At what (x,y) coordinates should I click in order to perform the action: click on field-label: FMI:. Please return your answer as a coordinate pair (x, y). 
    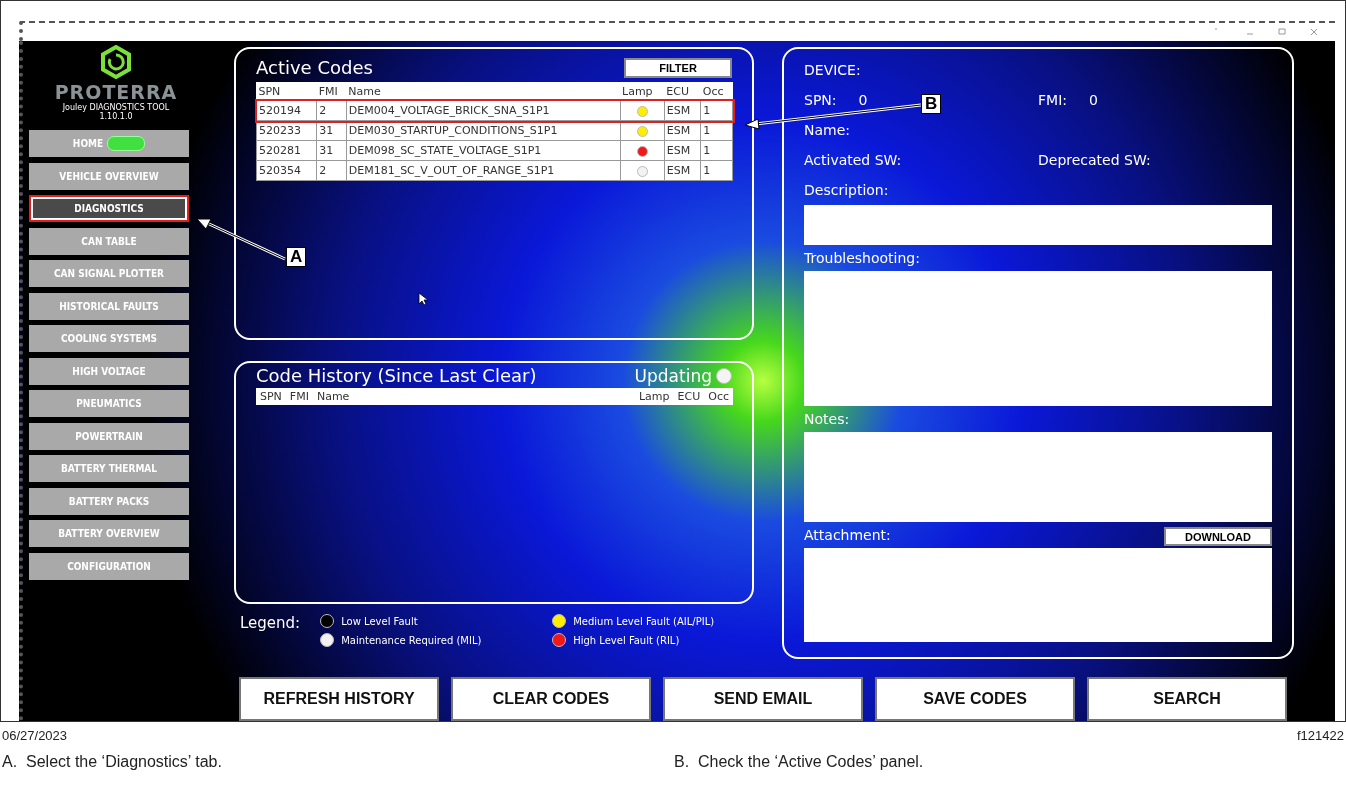
    Looking at the image, I should click on (1052, 100).